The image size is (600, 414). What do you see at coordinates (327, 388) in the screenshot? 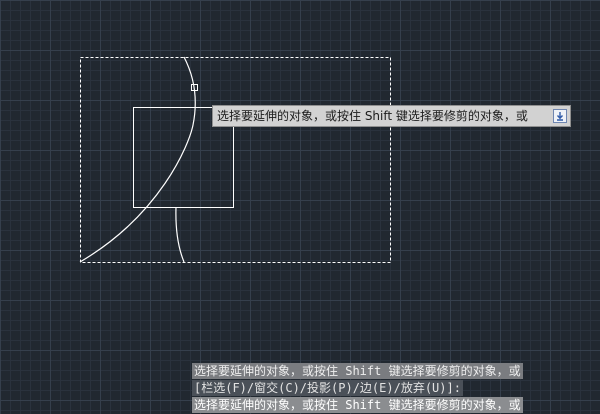
I see `command-options-line: [栏选(F)/窗交(C)/投影(P)/边(E)/放弃(U)]:` at bounding box center [327, 388].